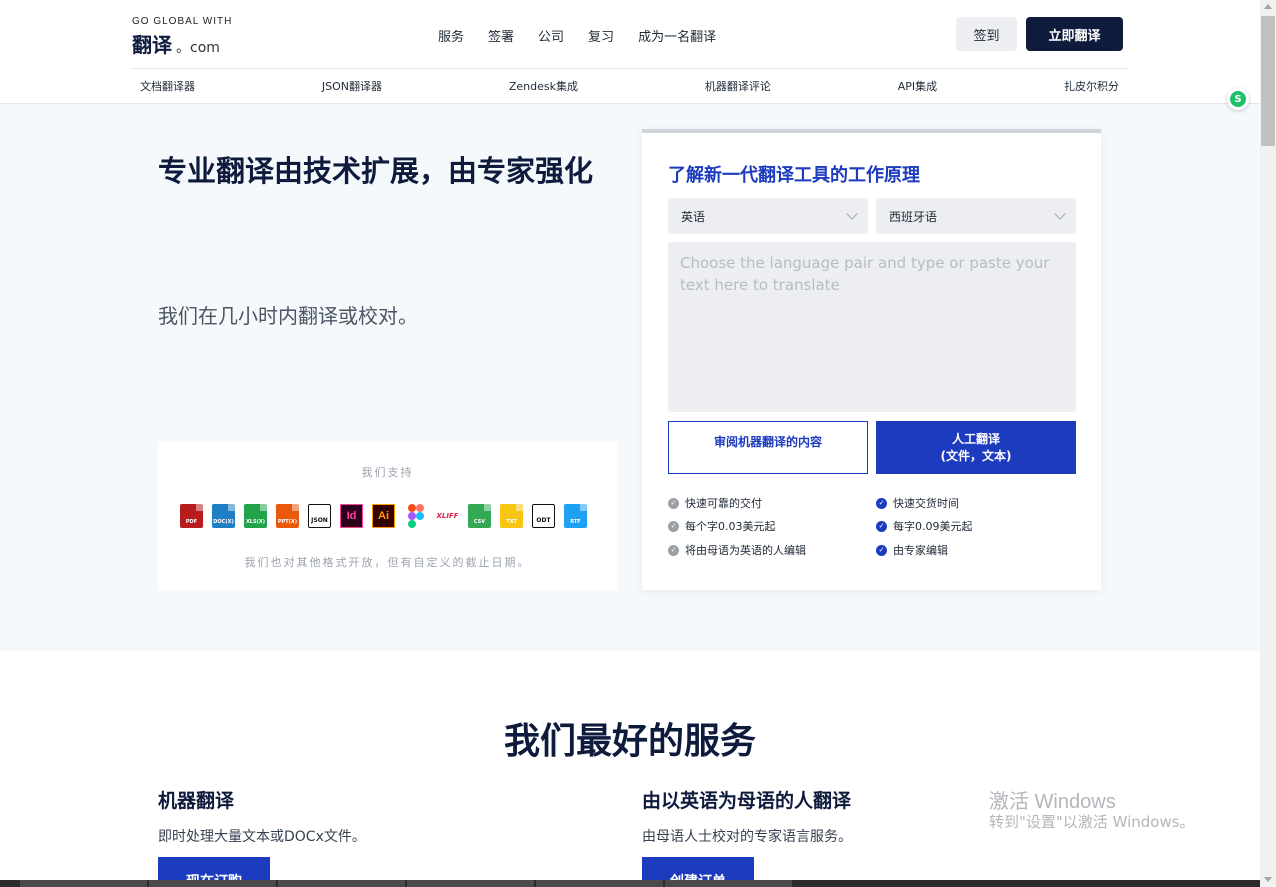 Image resolution: width=1276 pixels, height=887 pixels. I want to click on feature-right-2: ✓ 每字0.09美元起, so click(924, 526).